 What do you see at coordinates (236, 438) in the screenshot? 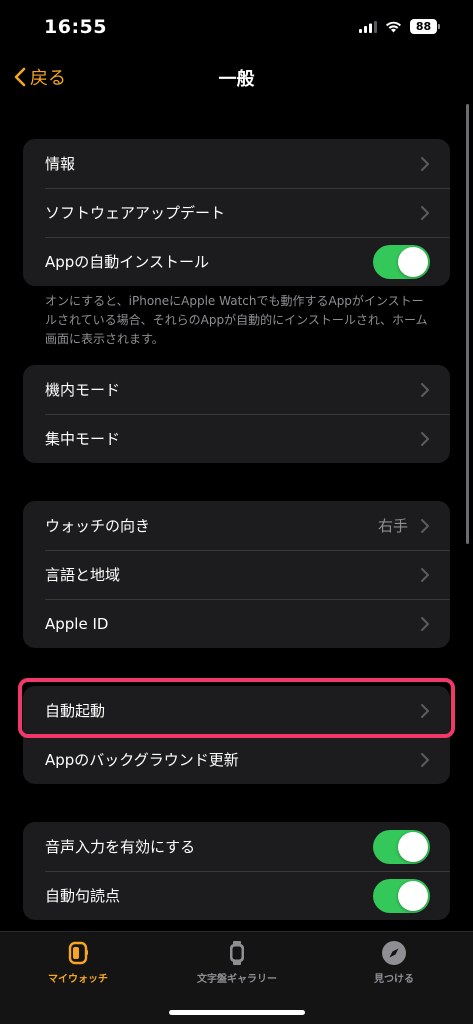
I see `row-focus: 集中モード` at bounding box center [236, 438].